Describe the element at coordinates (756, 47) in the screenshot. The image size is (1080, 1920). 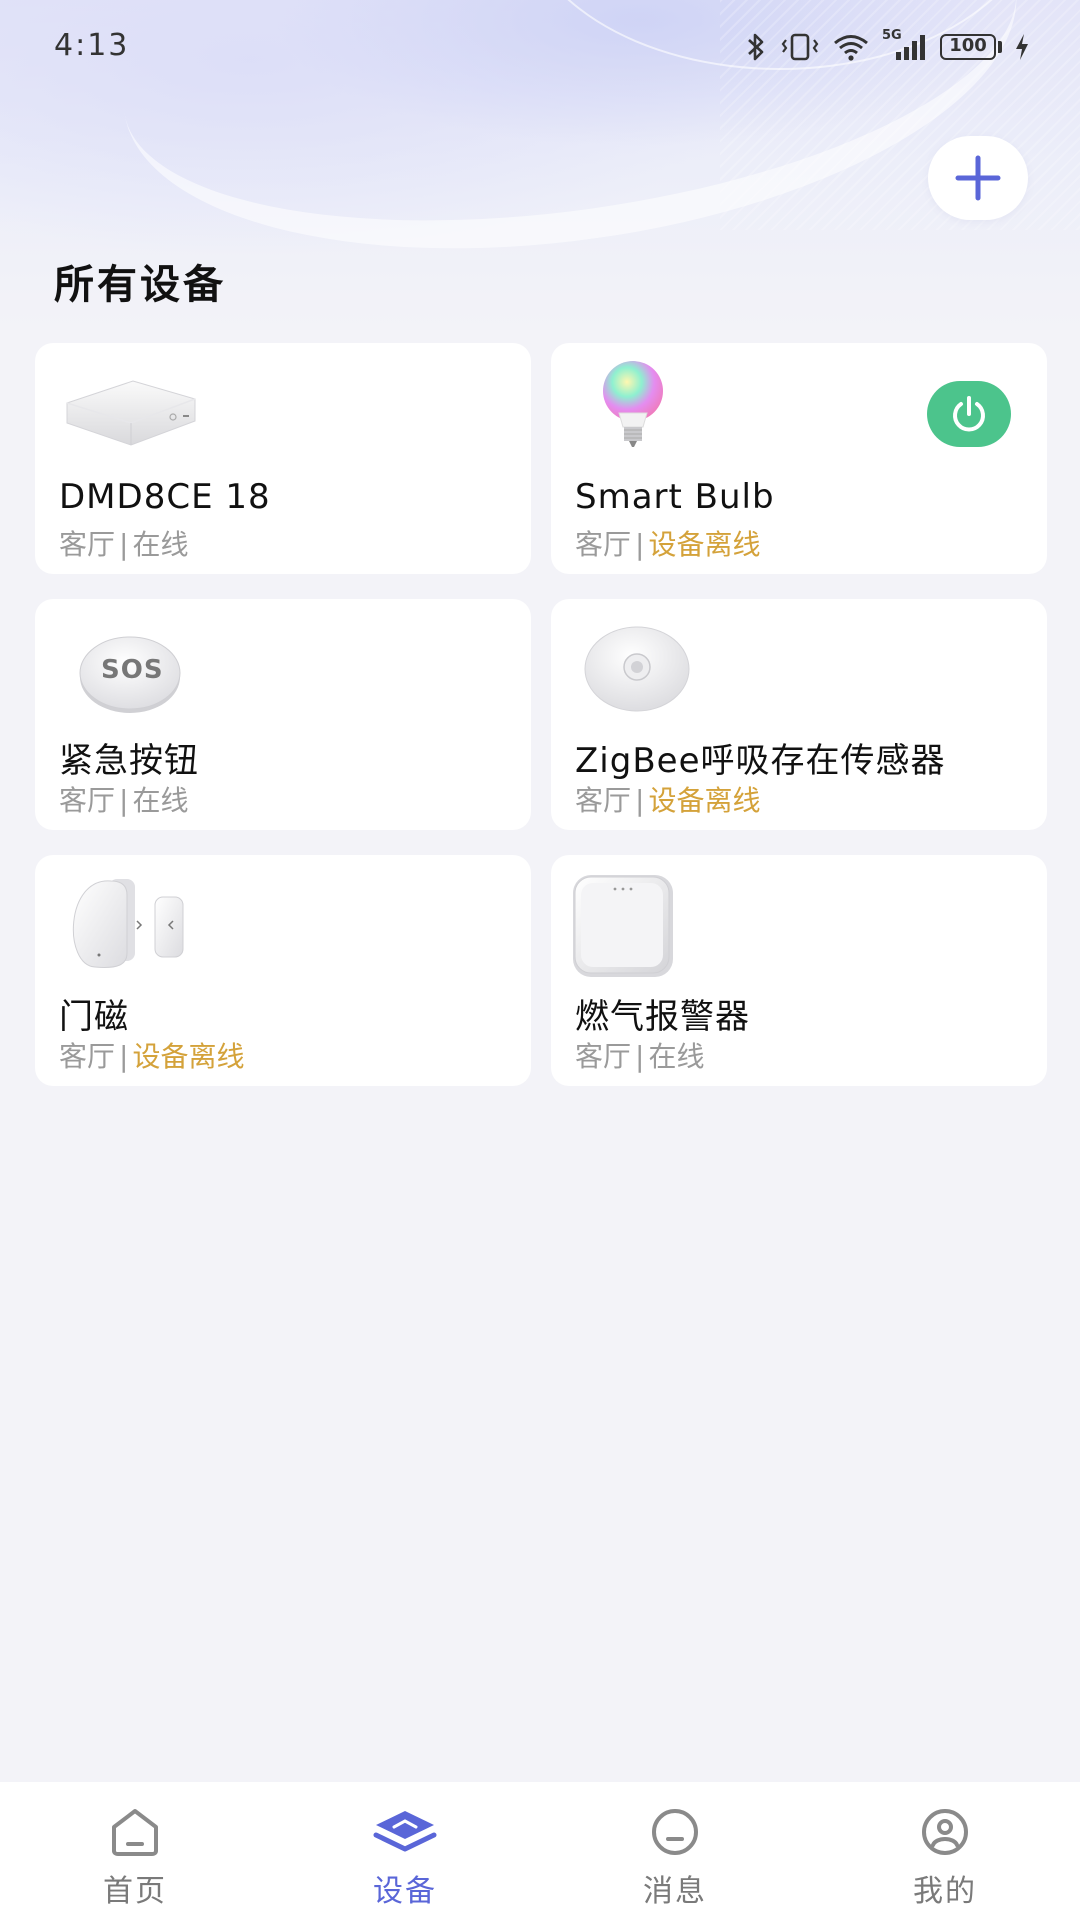
I see `bluetooth-icon` at that location.